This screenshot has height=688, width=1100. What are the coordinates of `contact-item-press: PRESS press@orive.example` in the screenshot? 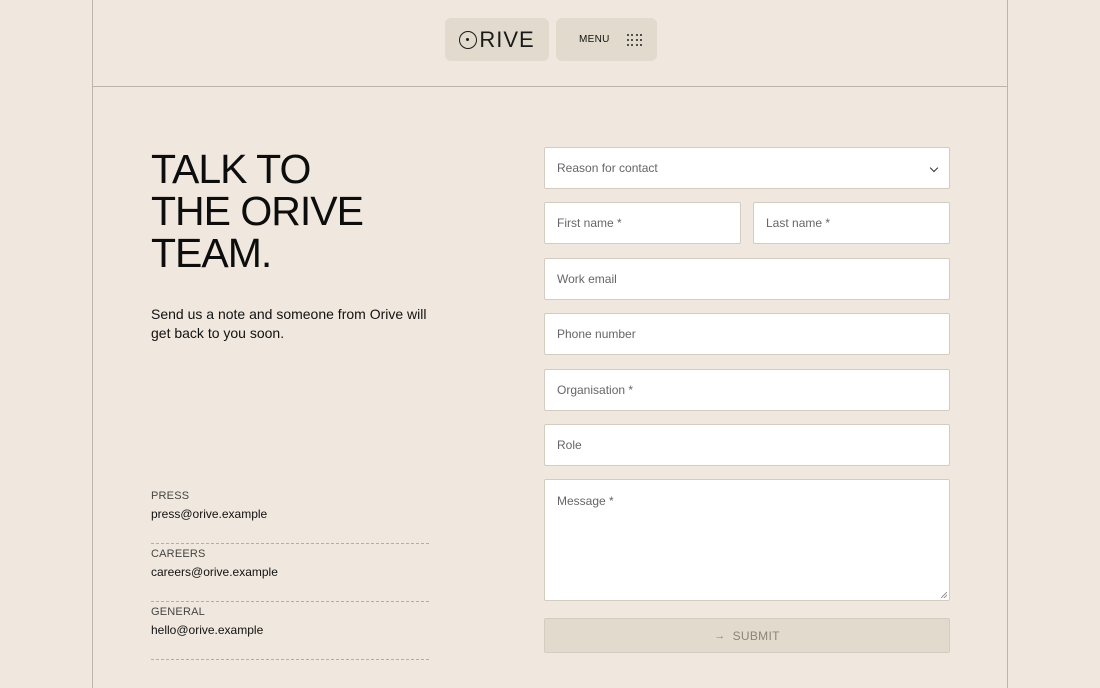 It's located at (290, 515).